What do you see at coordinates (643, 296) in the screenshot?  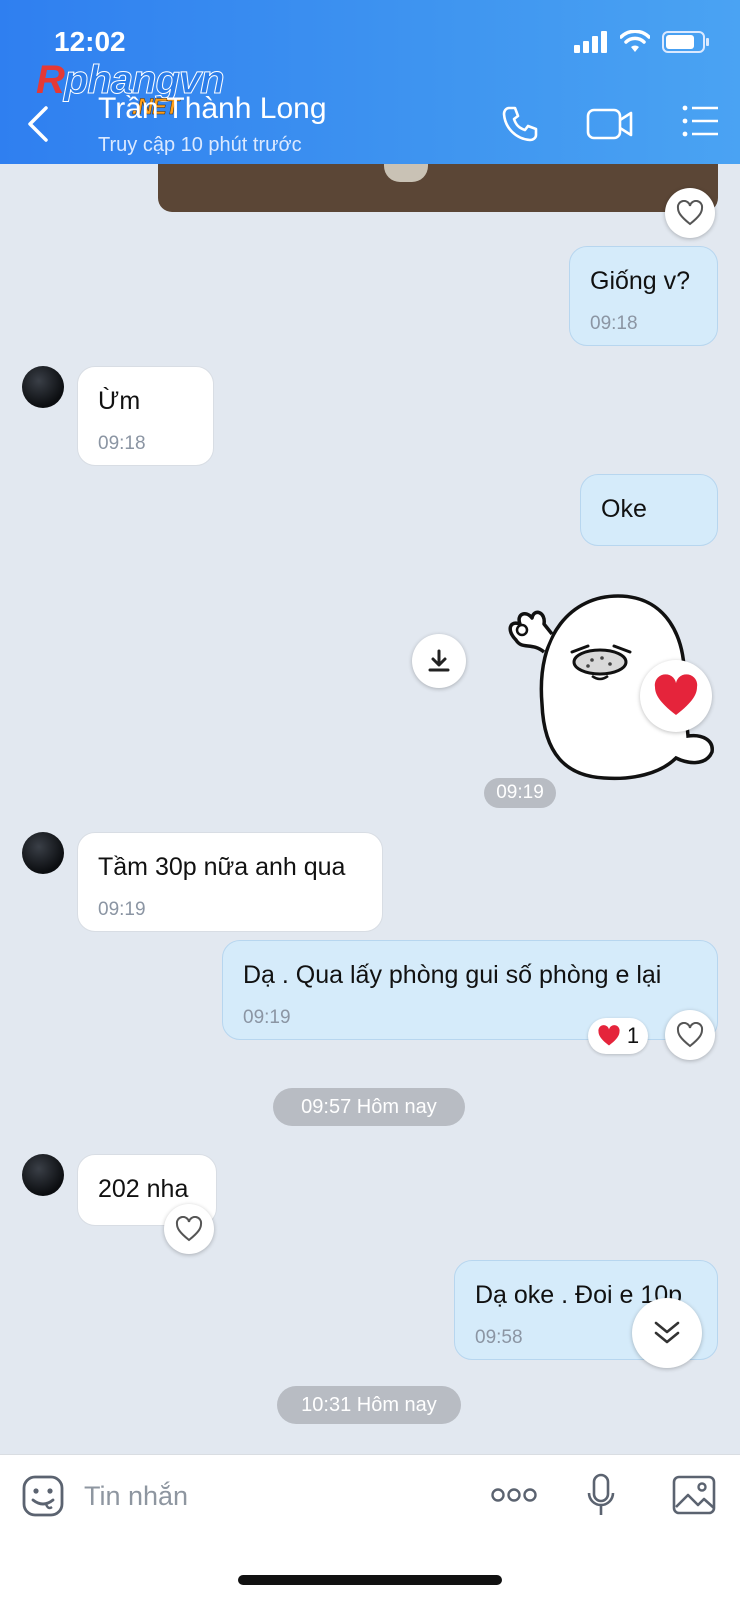 I see `message-bubble-outgoing: Giống v? 09:18` at bounding box center [643, 296].